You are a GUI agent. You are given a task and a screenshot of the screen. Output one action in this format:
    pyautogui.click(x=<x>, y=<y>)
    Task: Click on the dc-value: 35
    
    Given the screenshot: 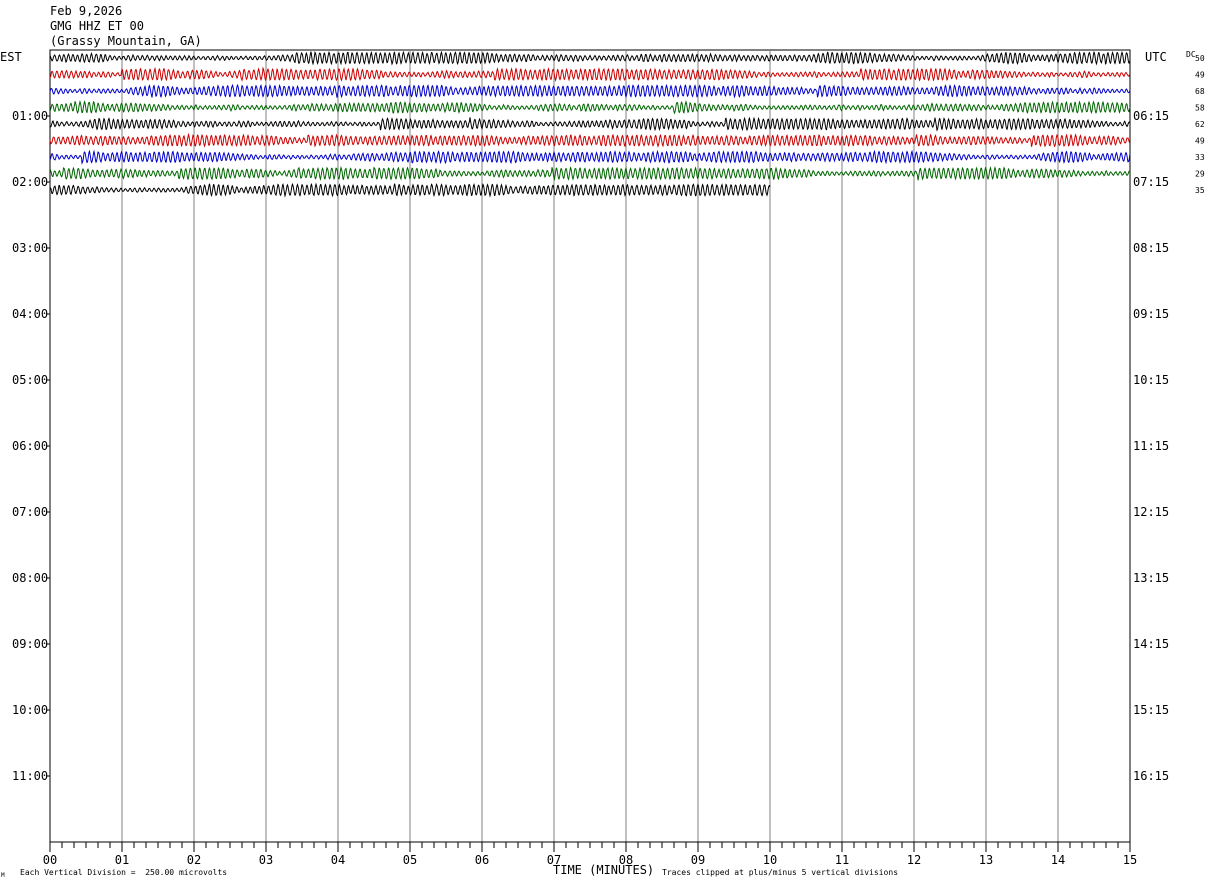 What is the action you would take?
    pyautogui.click(x=1200, y=190)
    